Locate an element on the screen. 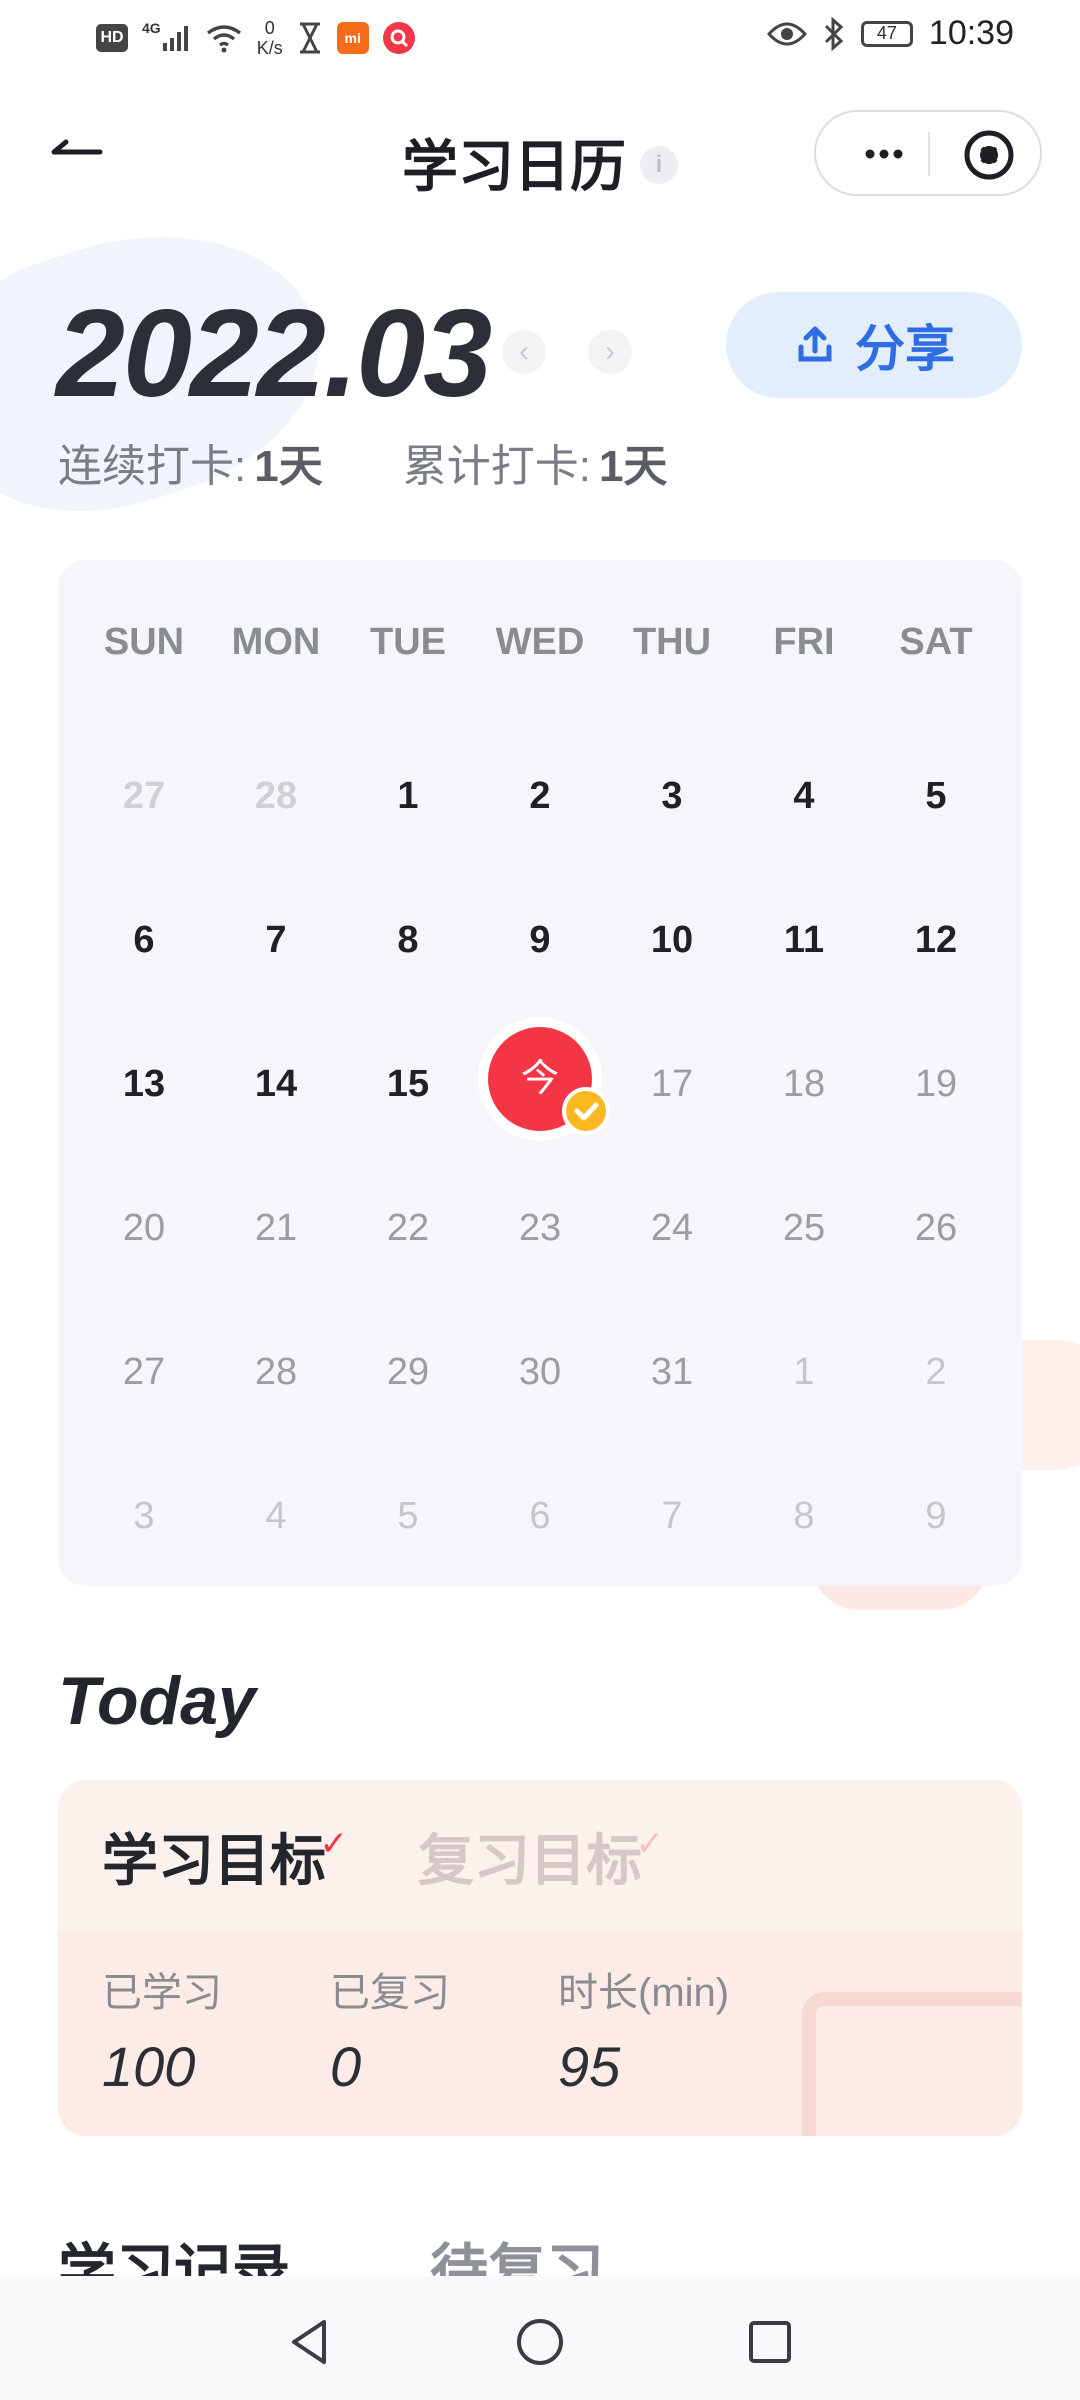 Image resolution: width=1080 pixels, height=2400 pixels. calendar-day: 20 is located at coordinates (144, 1228).